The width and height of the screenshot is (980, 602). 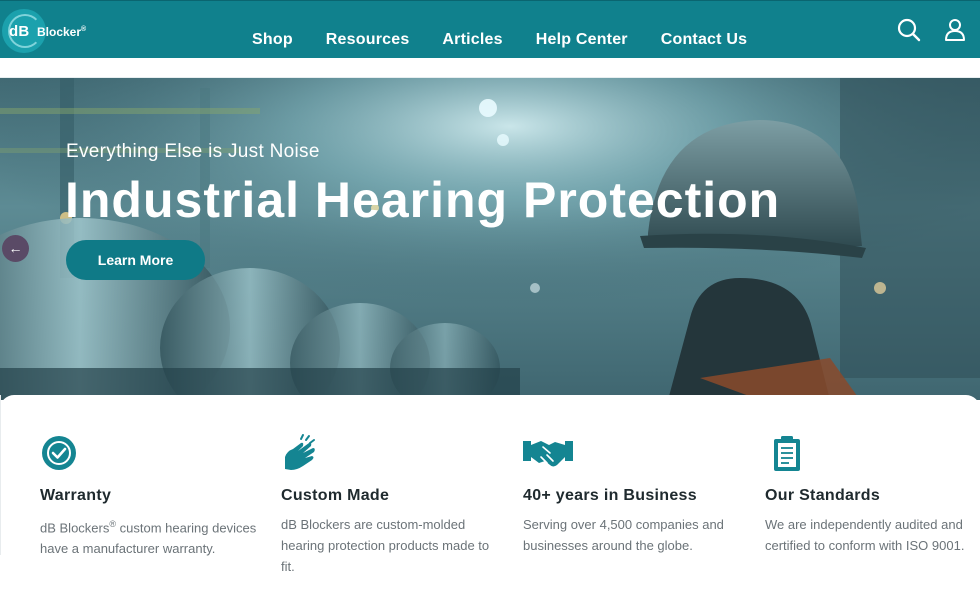 I want to click on nav-articles: Articles, so click(x=472, y=40).